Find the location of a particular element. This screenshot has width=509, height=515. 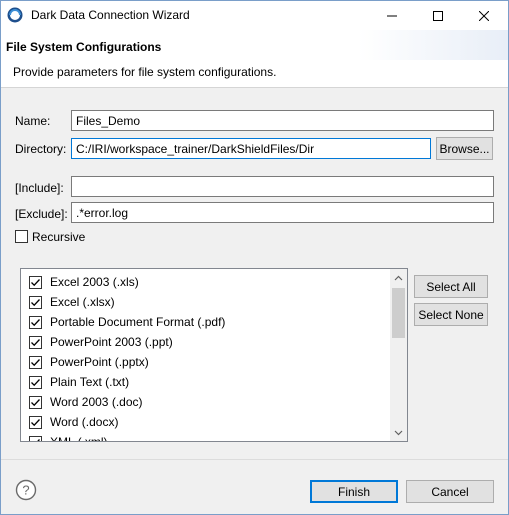

chevron-down-icon is located at coordinates (398, 432).